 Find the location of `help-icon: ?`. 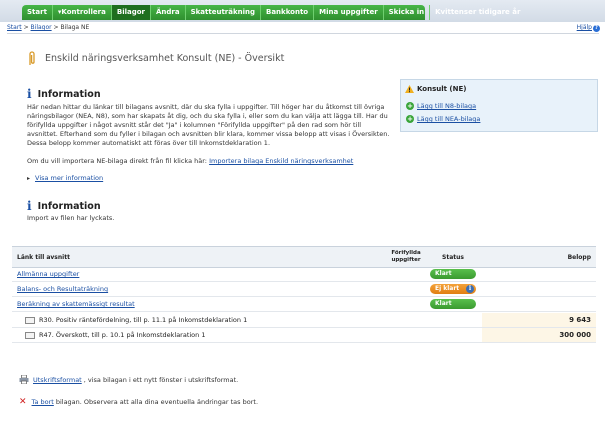

help-icon: ? is located at coordinates (596, 28).